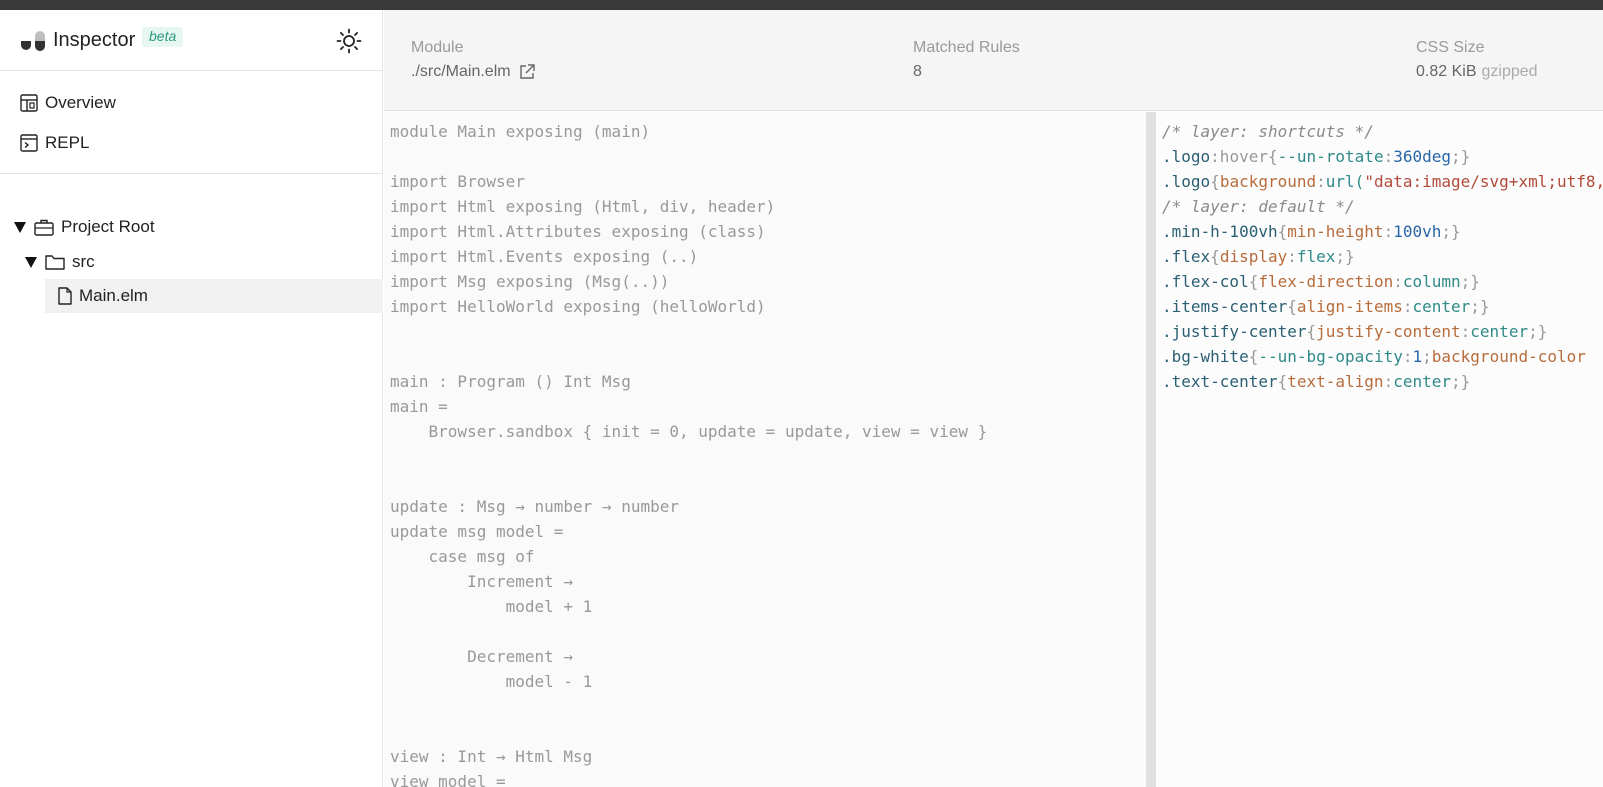 This screenshot has height=787, width=1603. Describe the element at coordinates (68, 103) in the screenshot. I see `nav-item-overview: Overview` at that location.